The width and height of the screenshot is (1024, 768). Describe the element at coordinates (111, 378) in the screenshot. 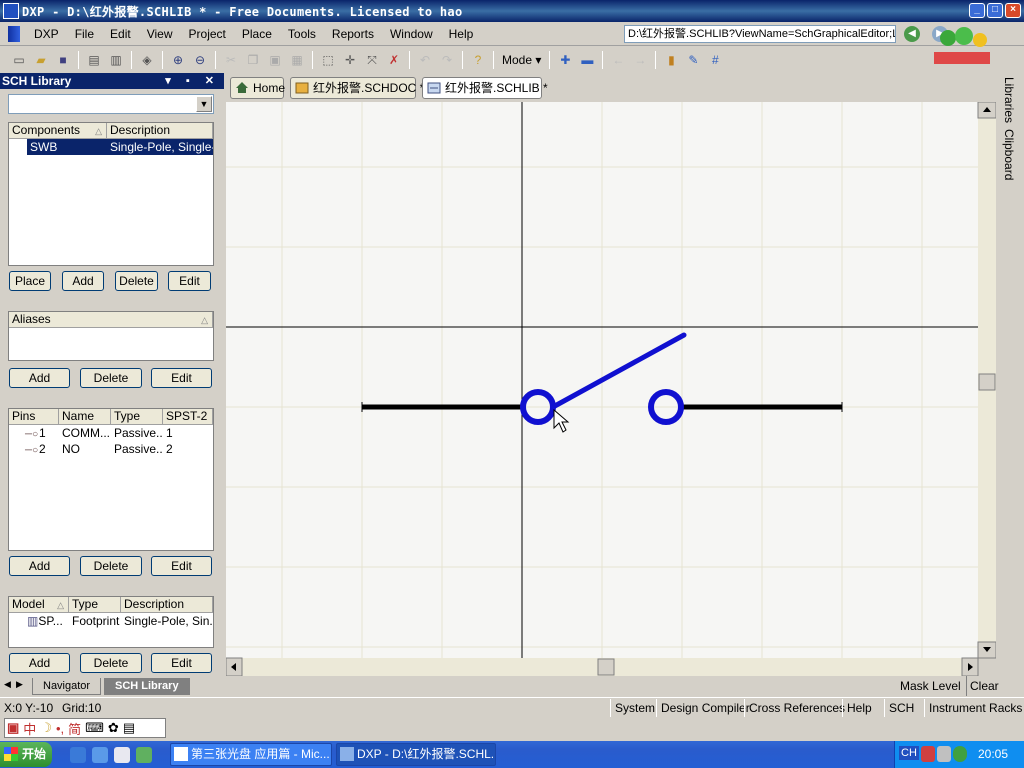

I see `alias-delete-button: Delete` at that location.